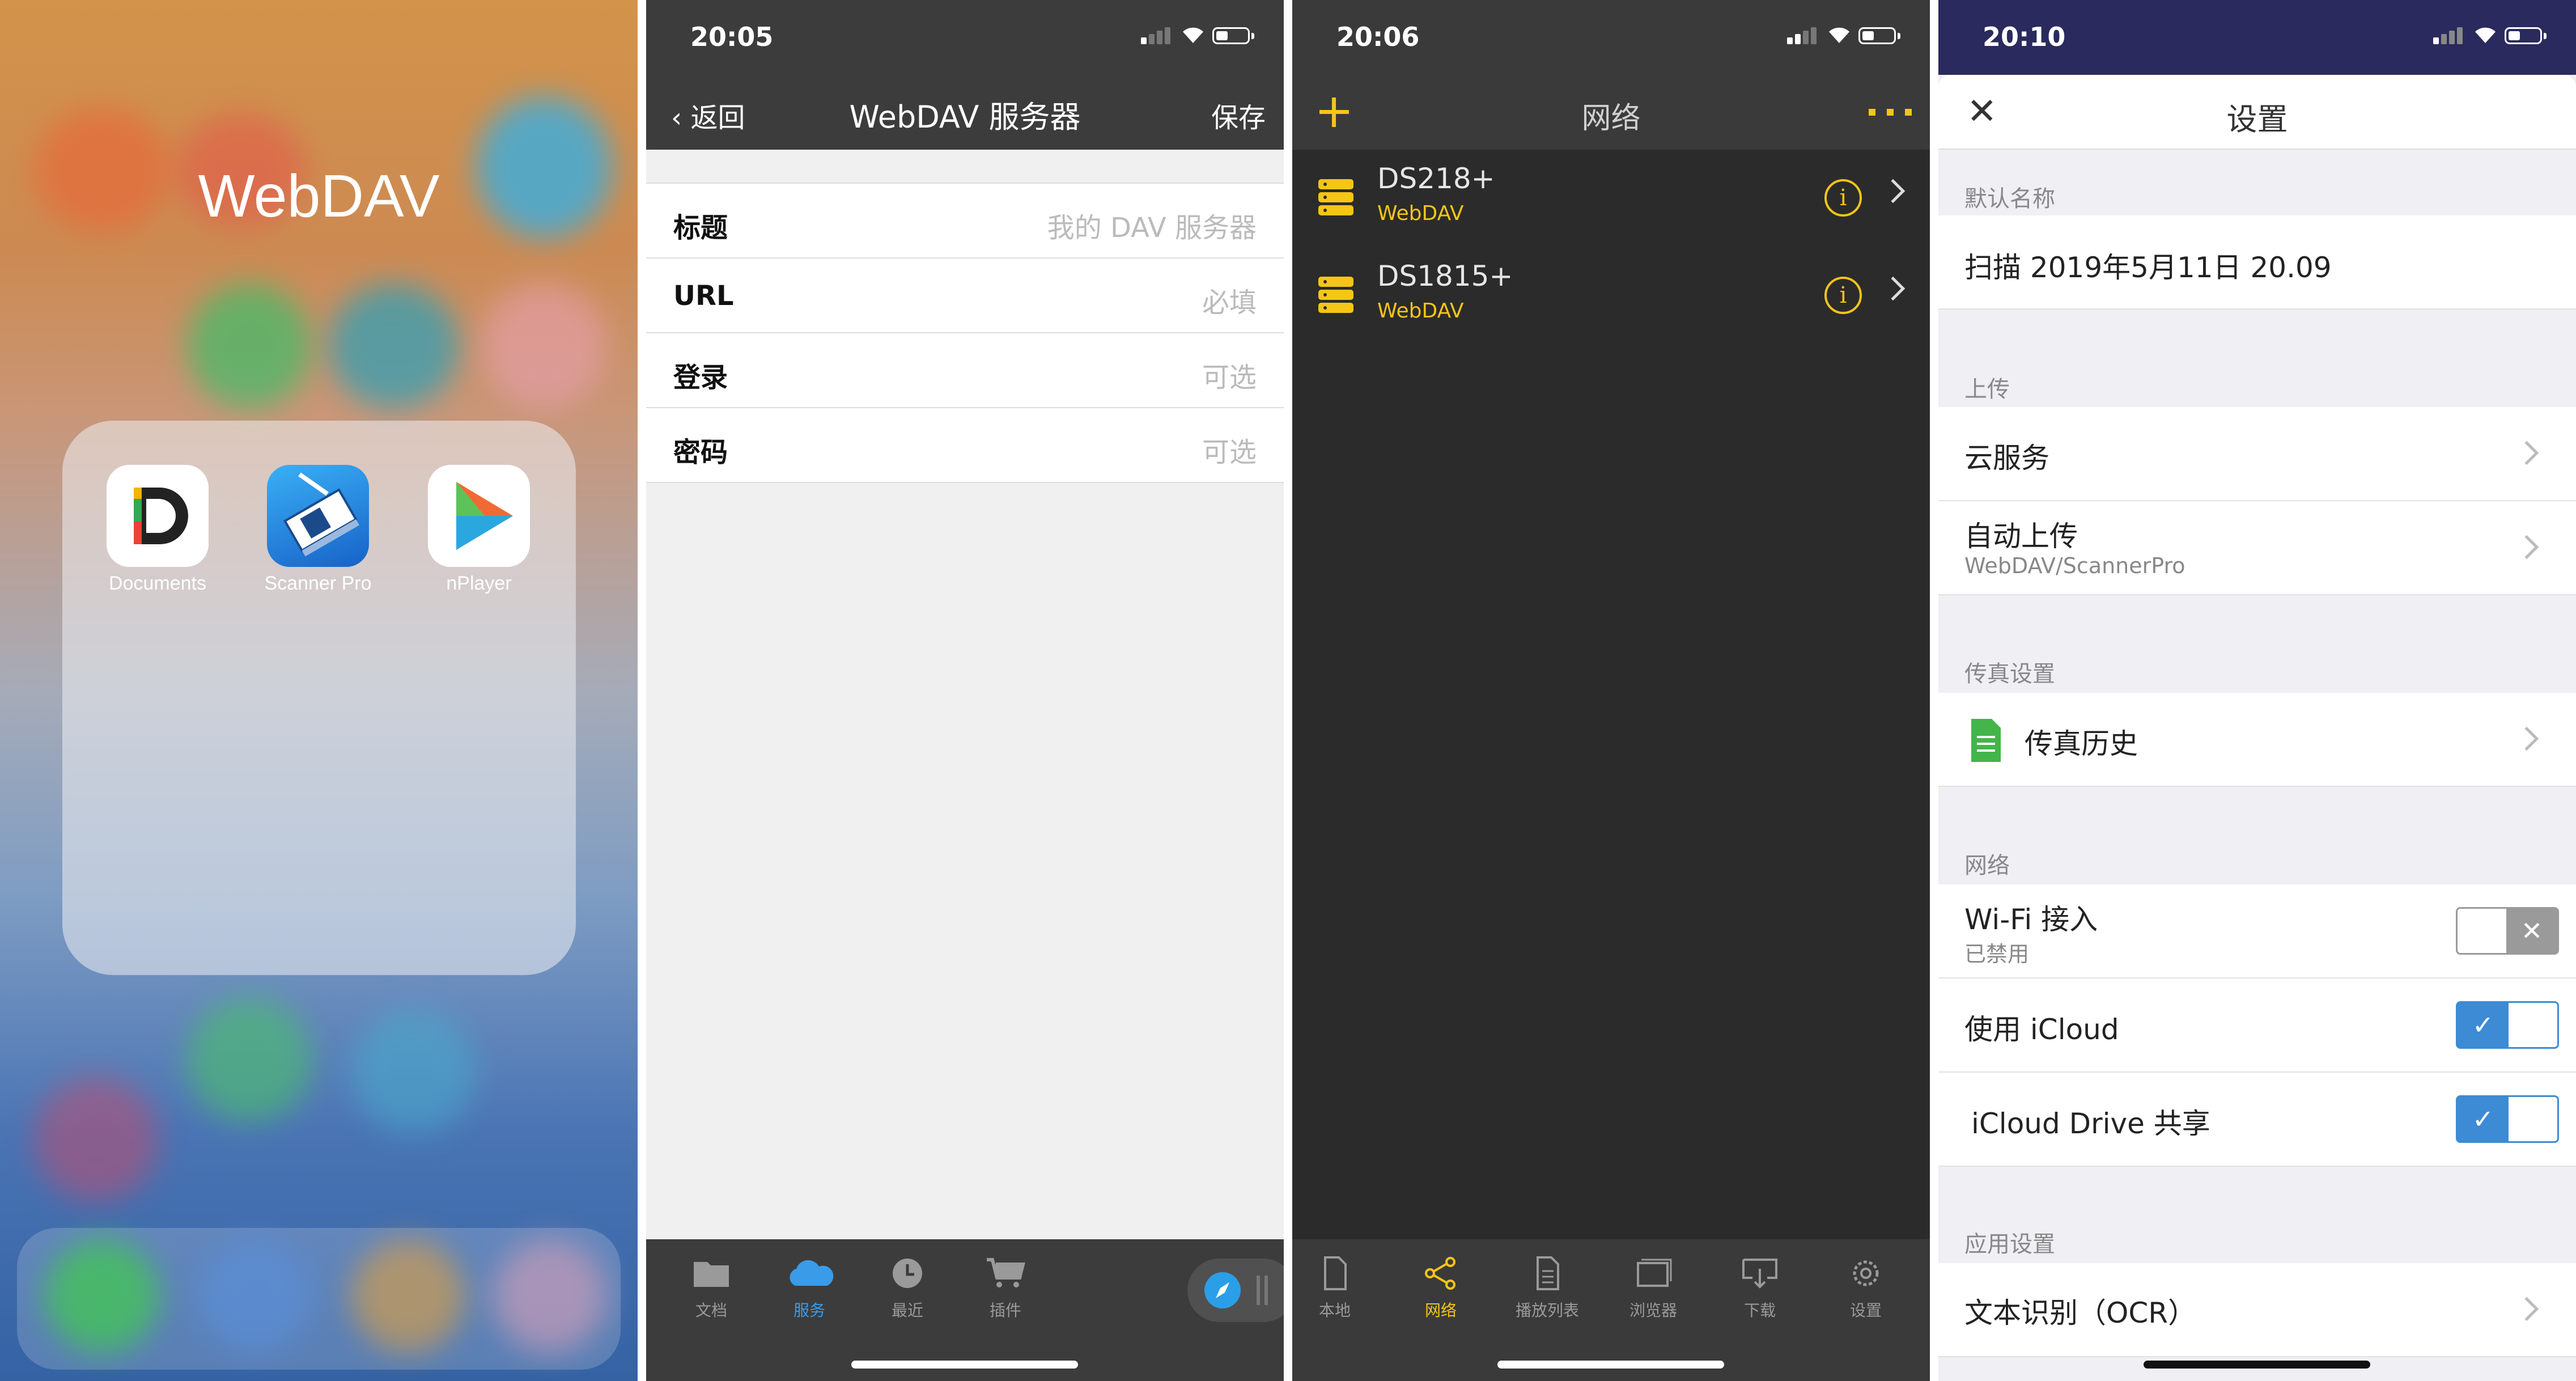 The image size is (2576, 1381). What do you see at coordinates (1653, 1273) in the screenshot?
I see `browser-icon` at bounding box center [1653, 1273].